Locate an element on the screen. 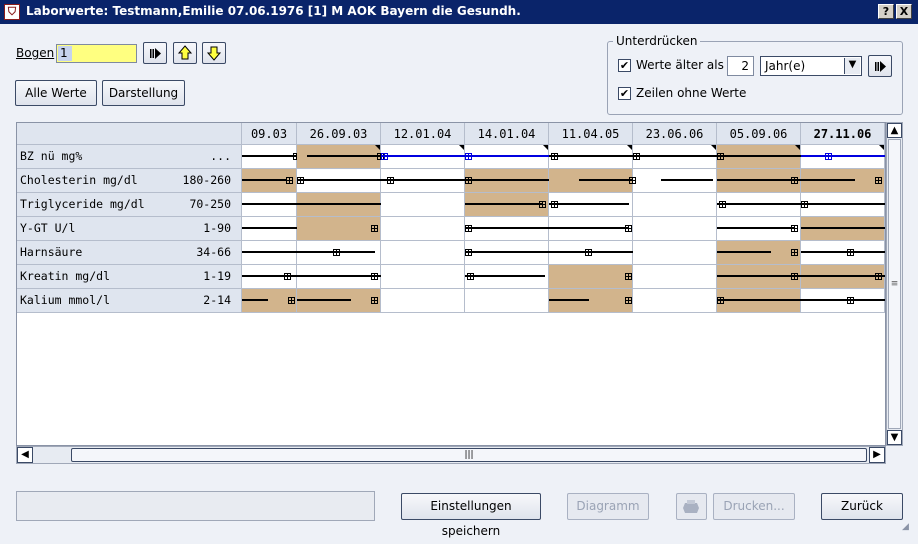 This screenshot has width=918, height=544. date-header: 14.01.04 is located at coordinates (507, 134).